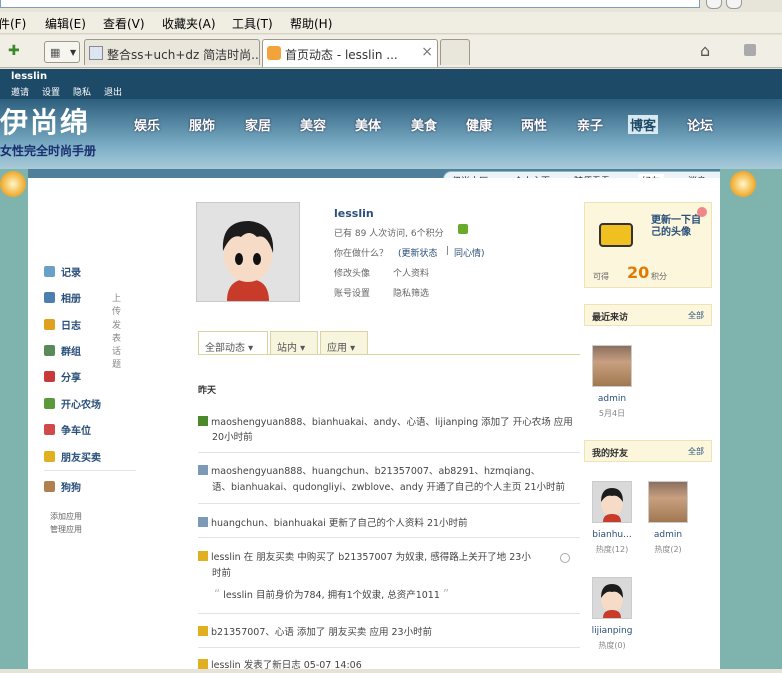  What do you see at coordinates (702, 212) in the screenshot?
I see `close-icon` at bounding box center [702, 212].